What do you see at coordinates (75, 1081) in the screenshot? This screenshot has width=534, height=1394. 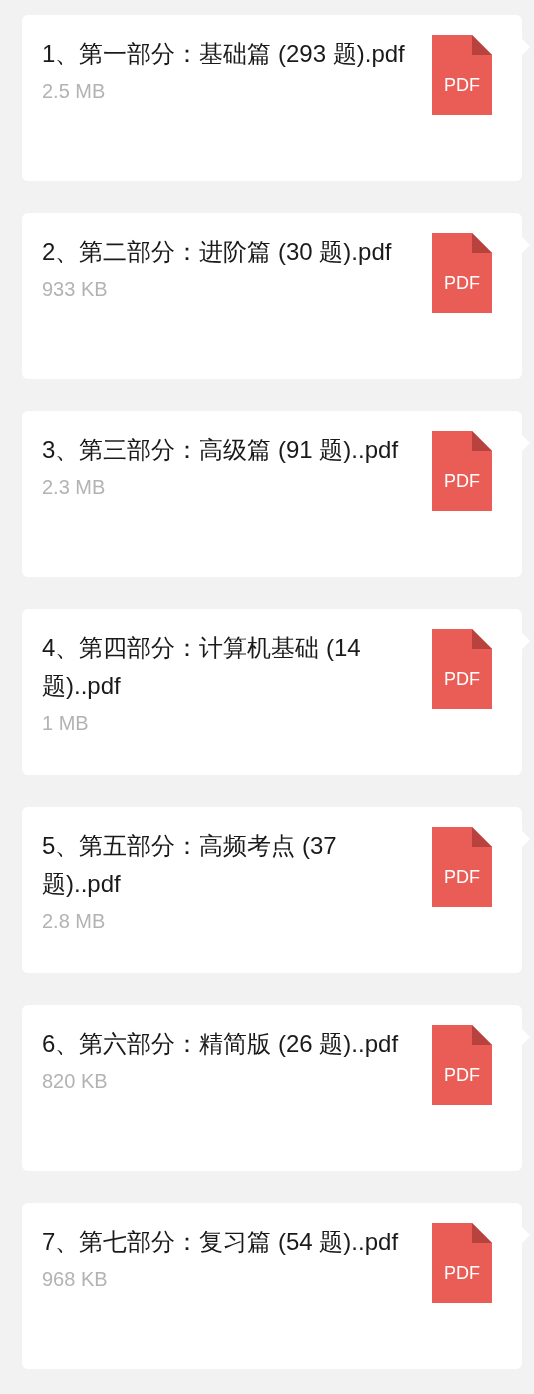 I see `file-size: 820 KB` at bounding box center [75, 1081].